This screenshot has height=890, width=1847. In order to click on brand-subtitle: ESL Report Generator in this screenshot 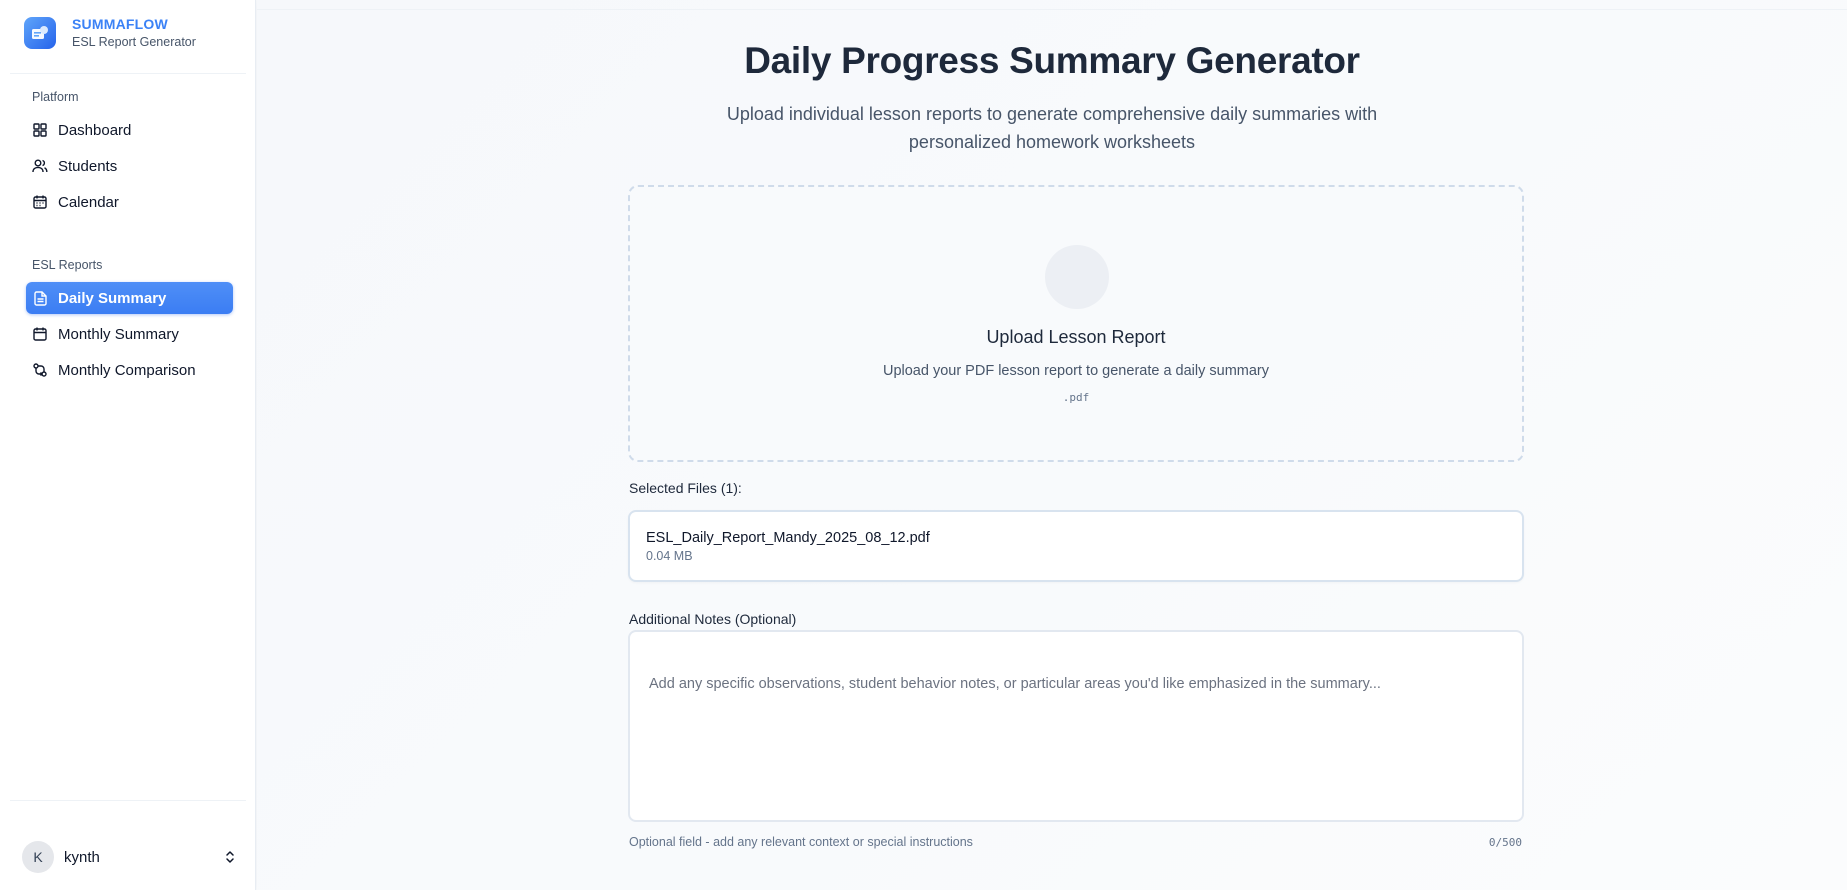, I will do `click(134, 42)`.